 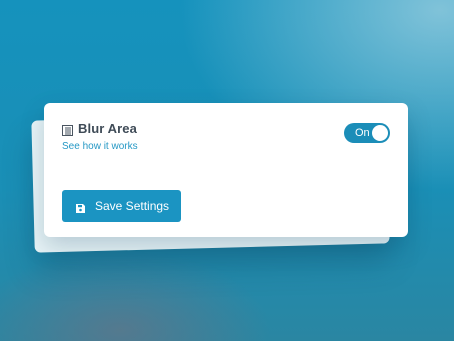 I want to click on blur-area-icon, so click(x=67, y=129).